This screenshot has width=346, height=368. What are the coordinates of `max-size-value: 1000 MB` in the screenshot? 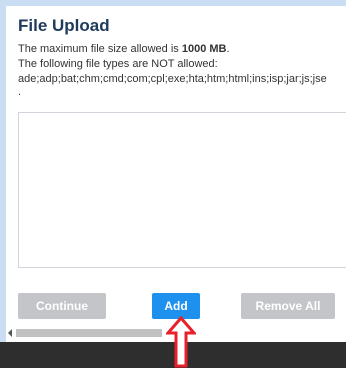 It's located at (204, 49).